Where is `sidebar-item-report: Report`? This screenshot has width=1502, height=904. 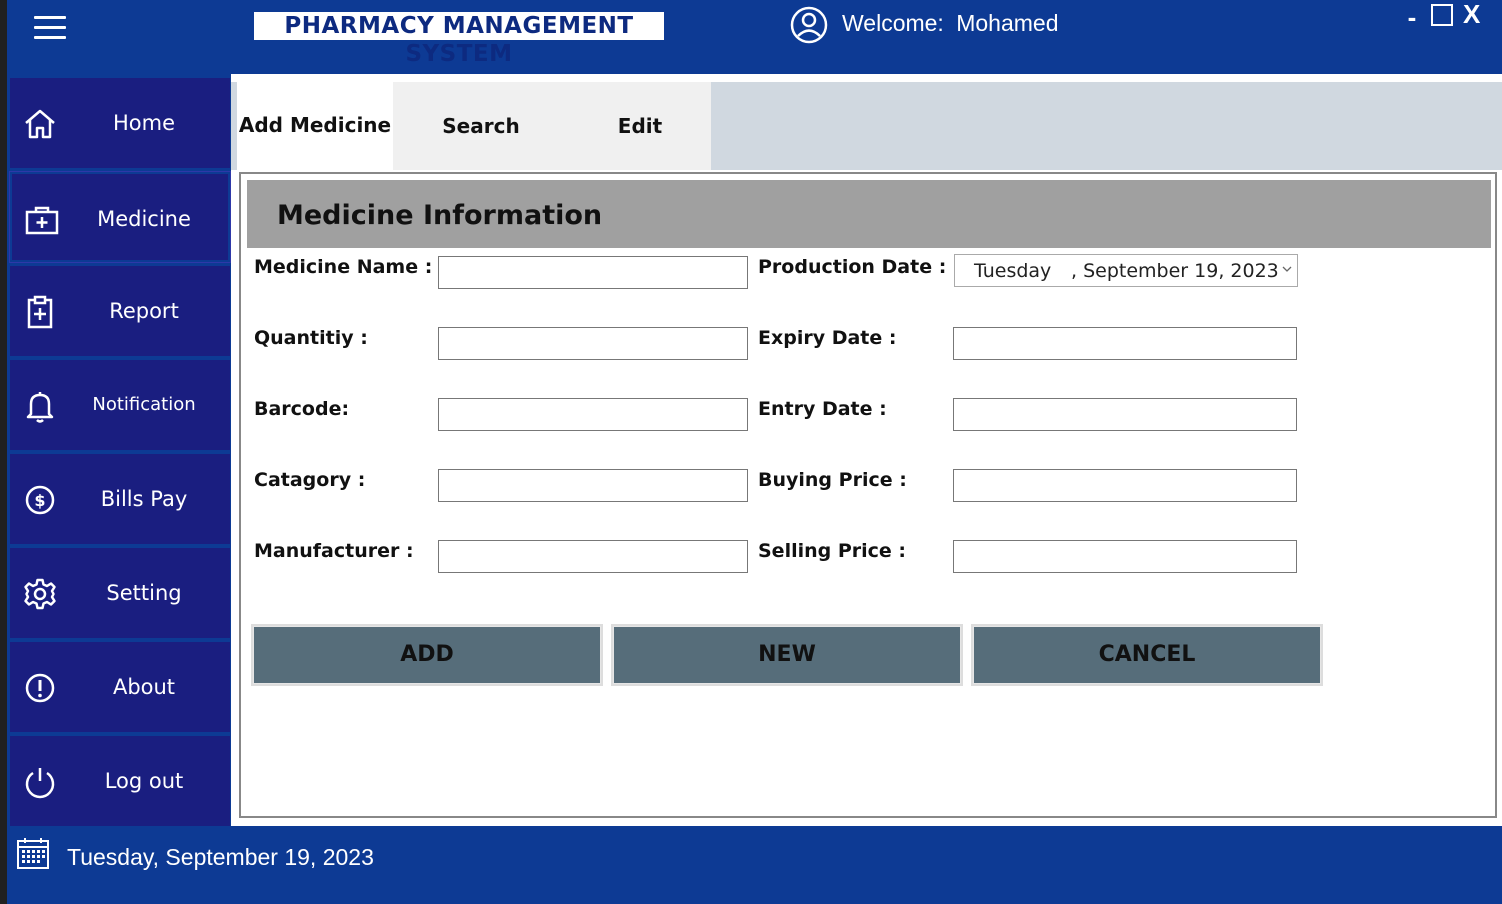 sidebar-item-report: Report is located at coordinates (120, 311).